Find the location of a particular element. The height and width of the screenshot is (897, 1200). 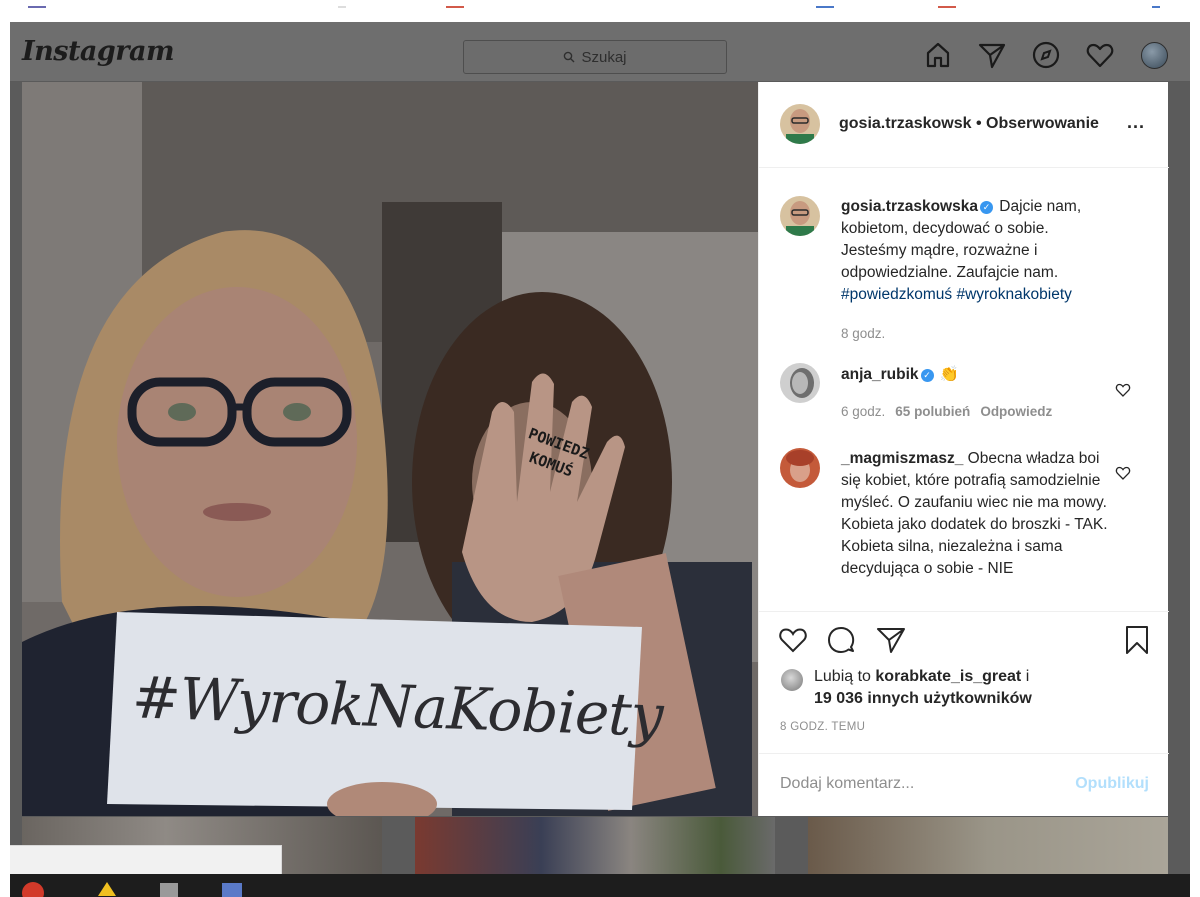

explore-icon is located at coordinates (1046, 55).